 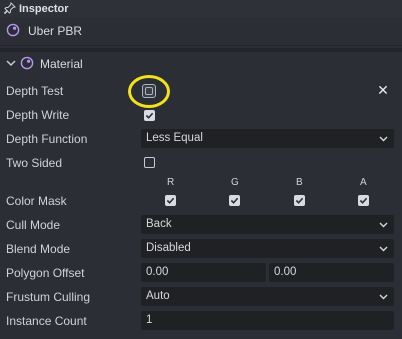 What do you see at coordinates (201, 8) in the screenshot?
I see `inspector-titlebar: Inspector` at bounding box center [201, 8].